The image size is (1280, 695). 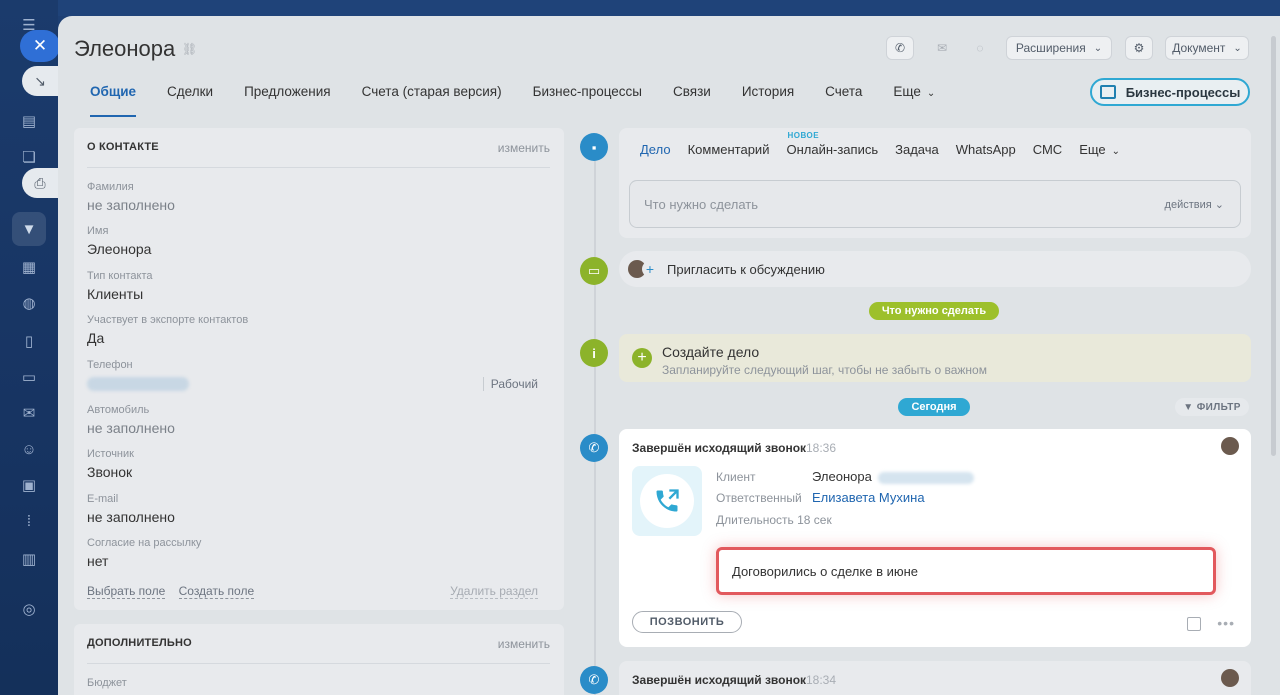 I want to click on chat-bubble-icon: ◌, so click(x=980, y=48).